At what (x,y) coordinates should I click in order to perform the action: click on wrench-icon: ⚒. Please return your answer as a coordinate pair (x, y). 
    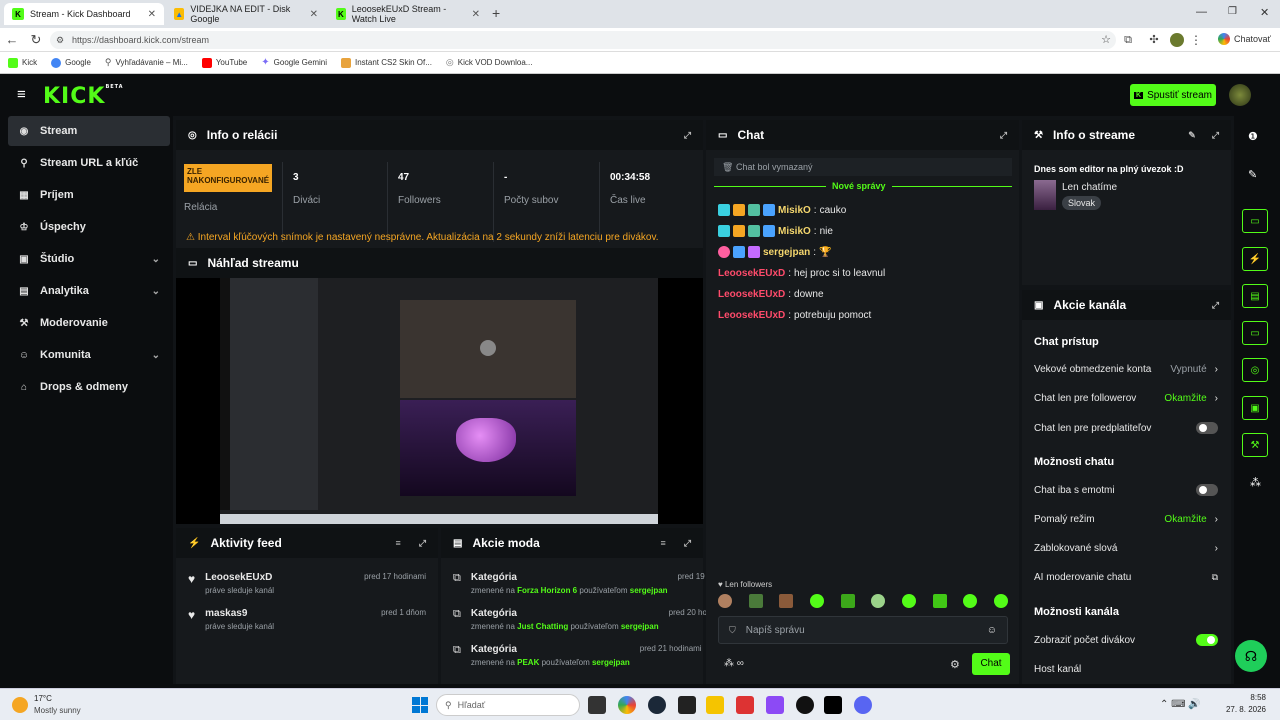
    Looking at the image, I should click on (1255, 445).